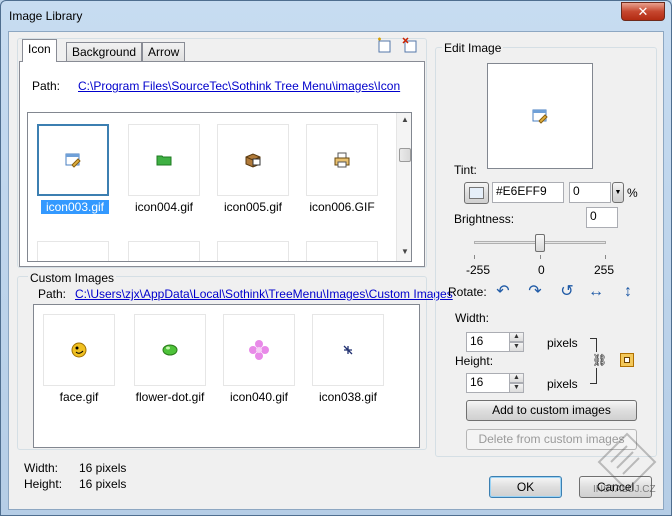 This screenshot has width=672, height=516. What do you see at coordinates (103, 484) in the screenshot?
I see `info-height-value: 16 pixels` at bounding box center [103, 484].